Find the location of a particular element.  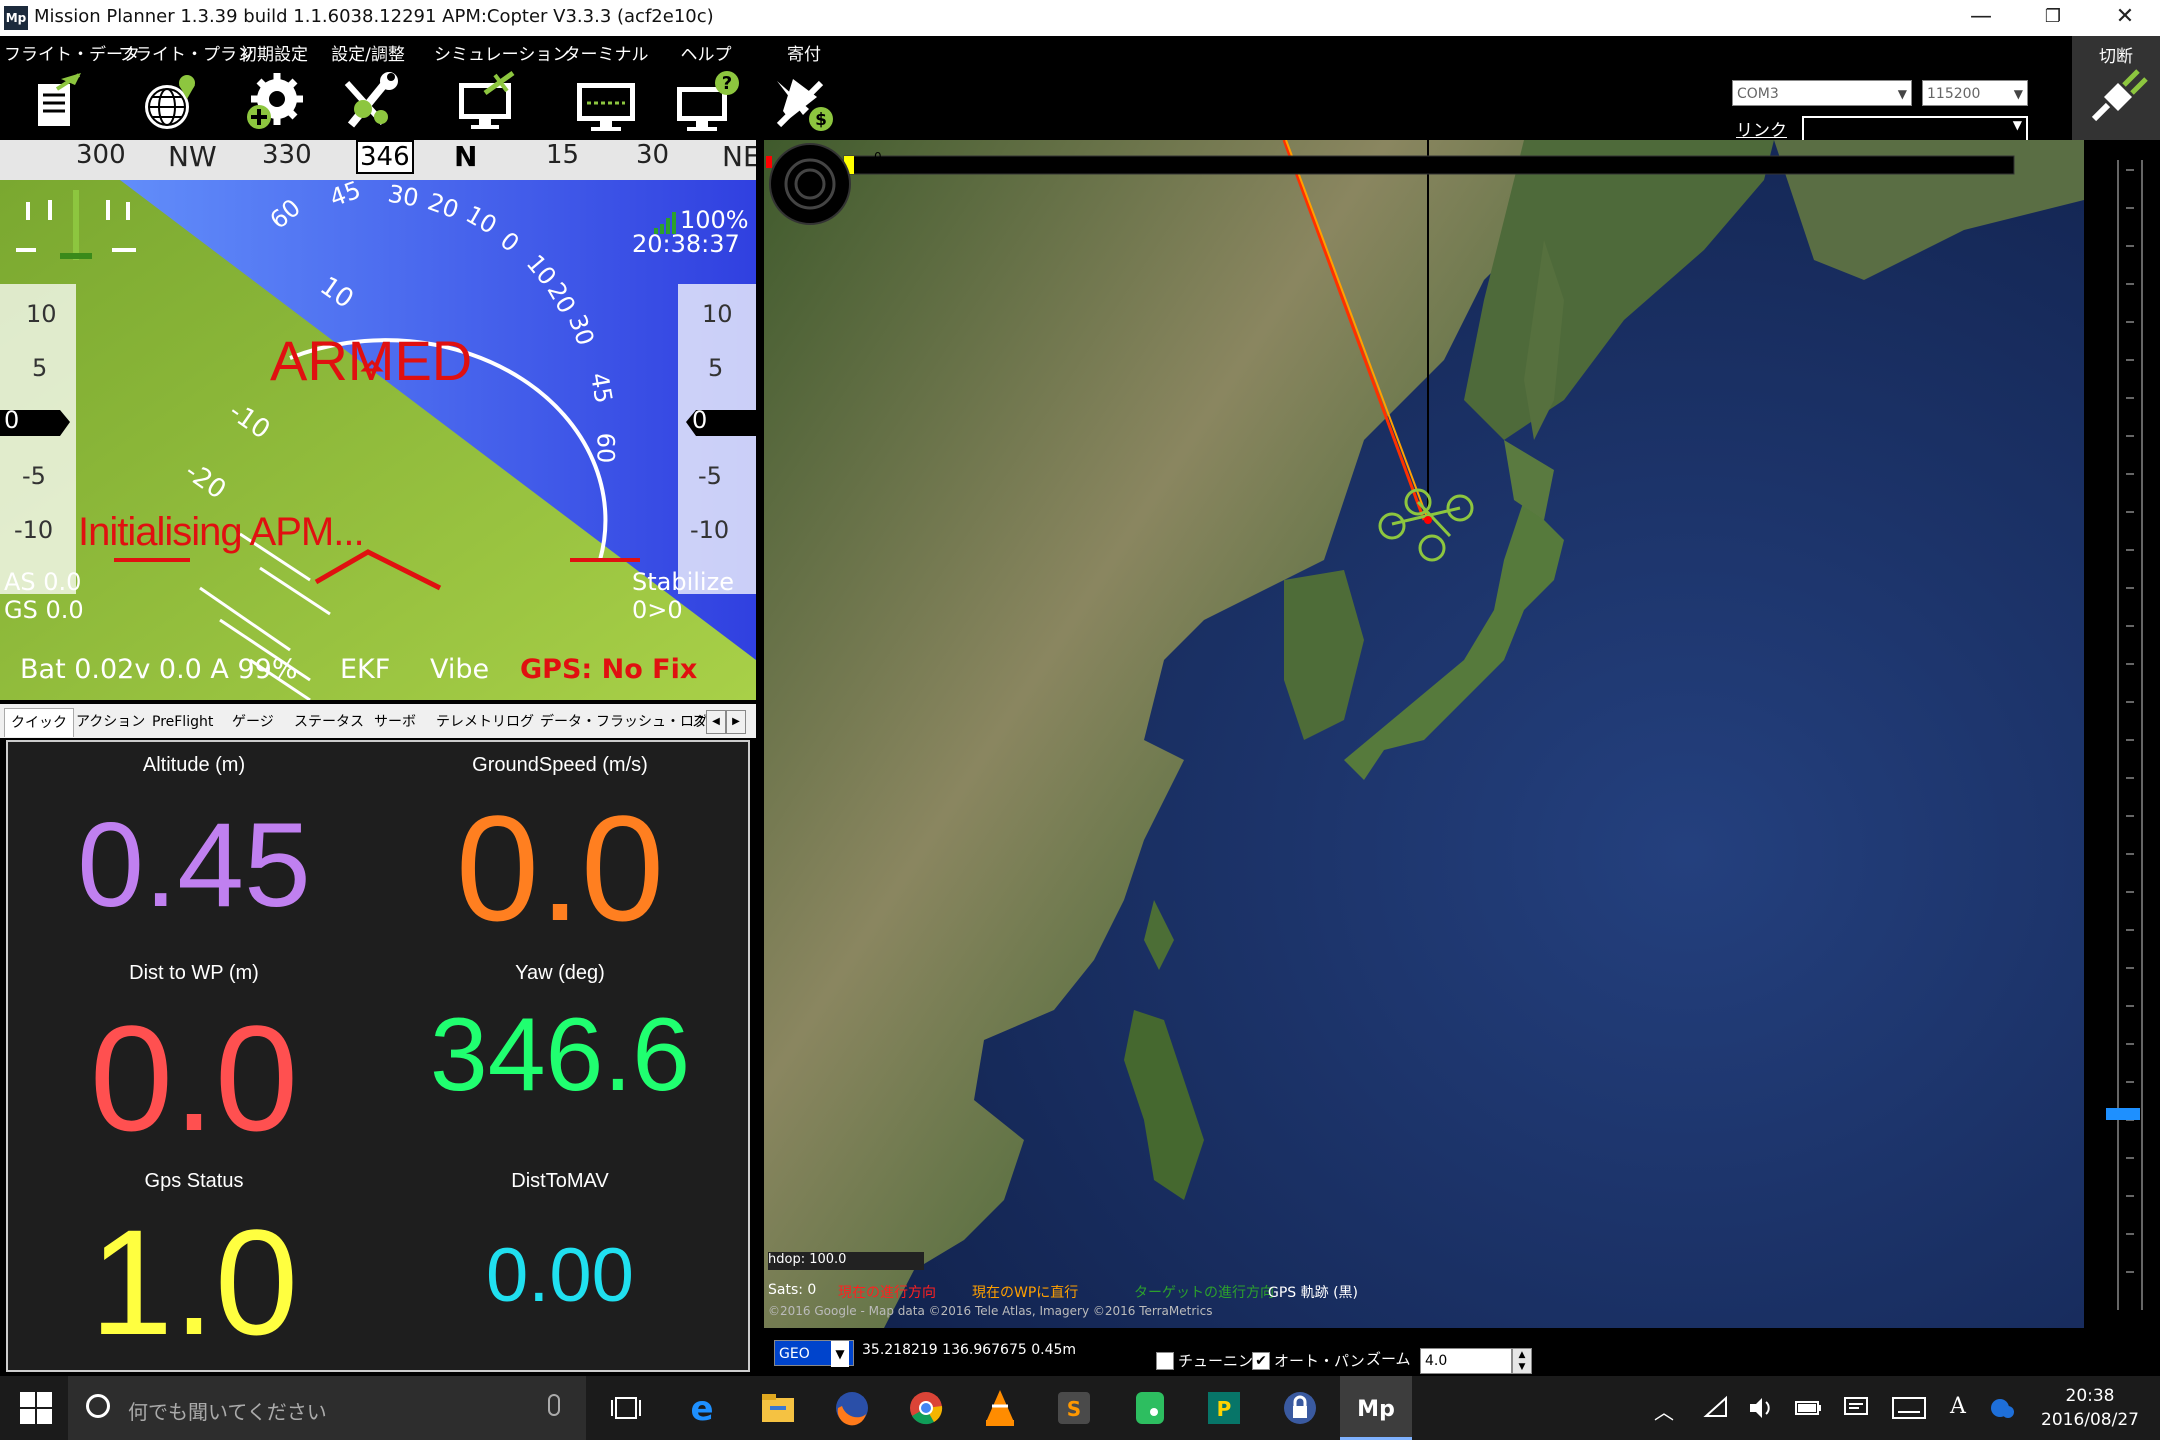

publisher-icon: P is located at coordinates (1224, 1408).